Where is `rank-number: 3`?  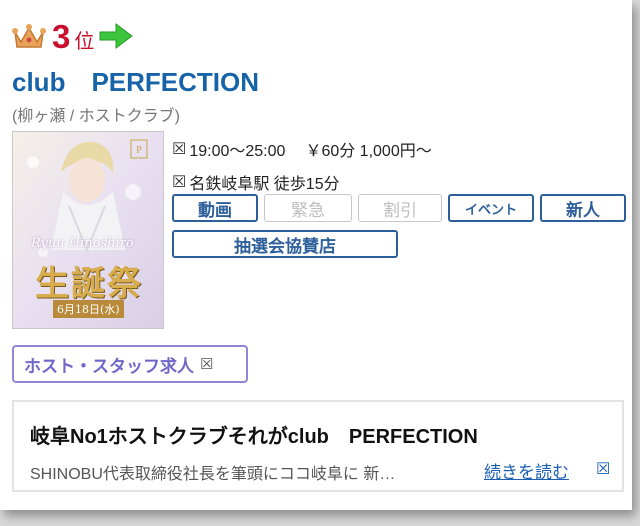 rank-number: 3 is located at coordinates (61, 36).